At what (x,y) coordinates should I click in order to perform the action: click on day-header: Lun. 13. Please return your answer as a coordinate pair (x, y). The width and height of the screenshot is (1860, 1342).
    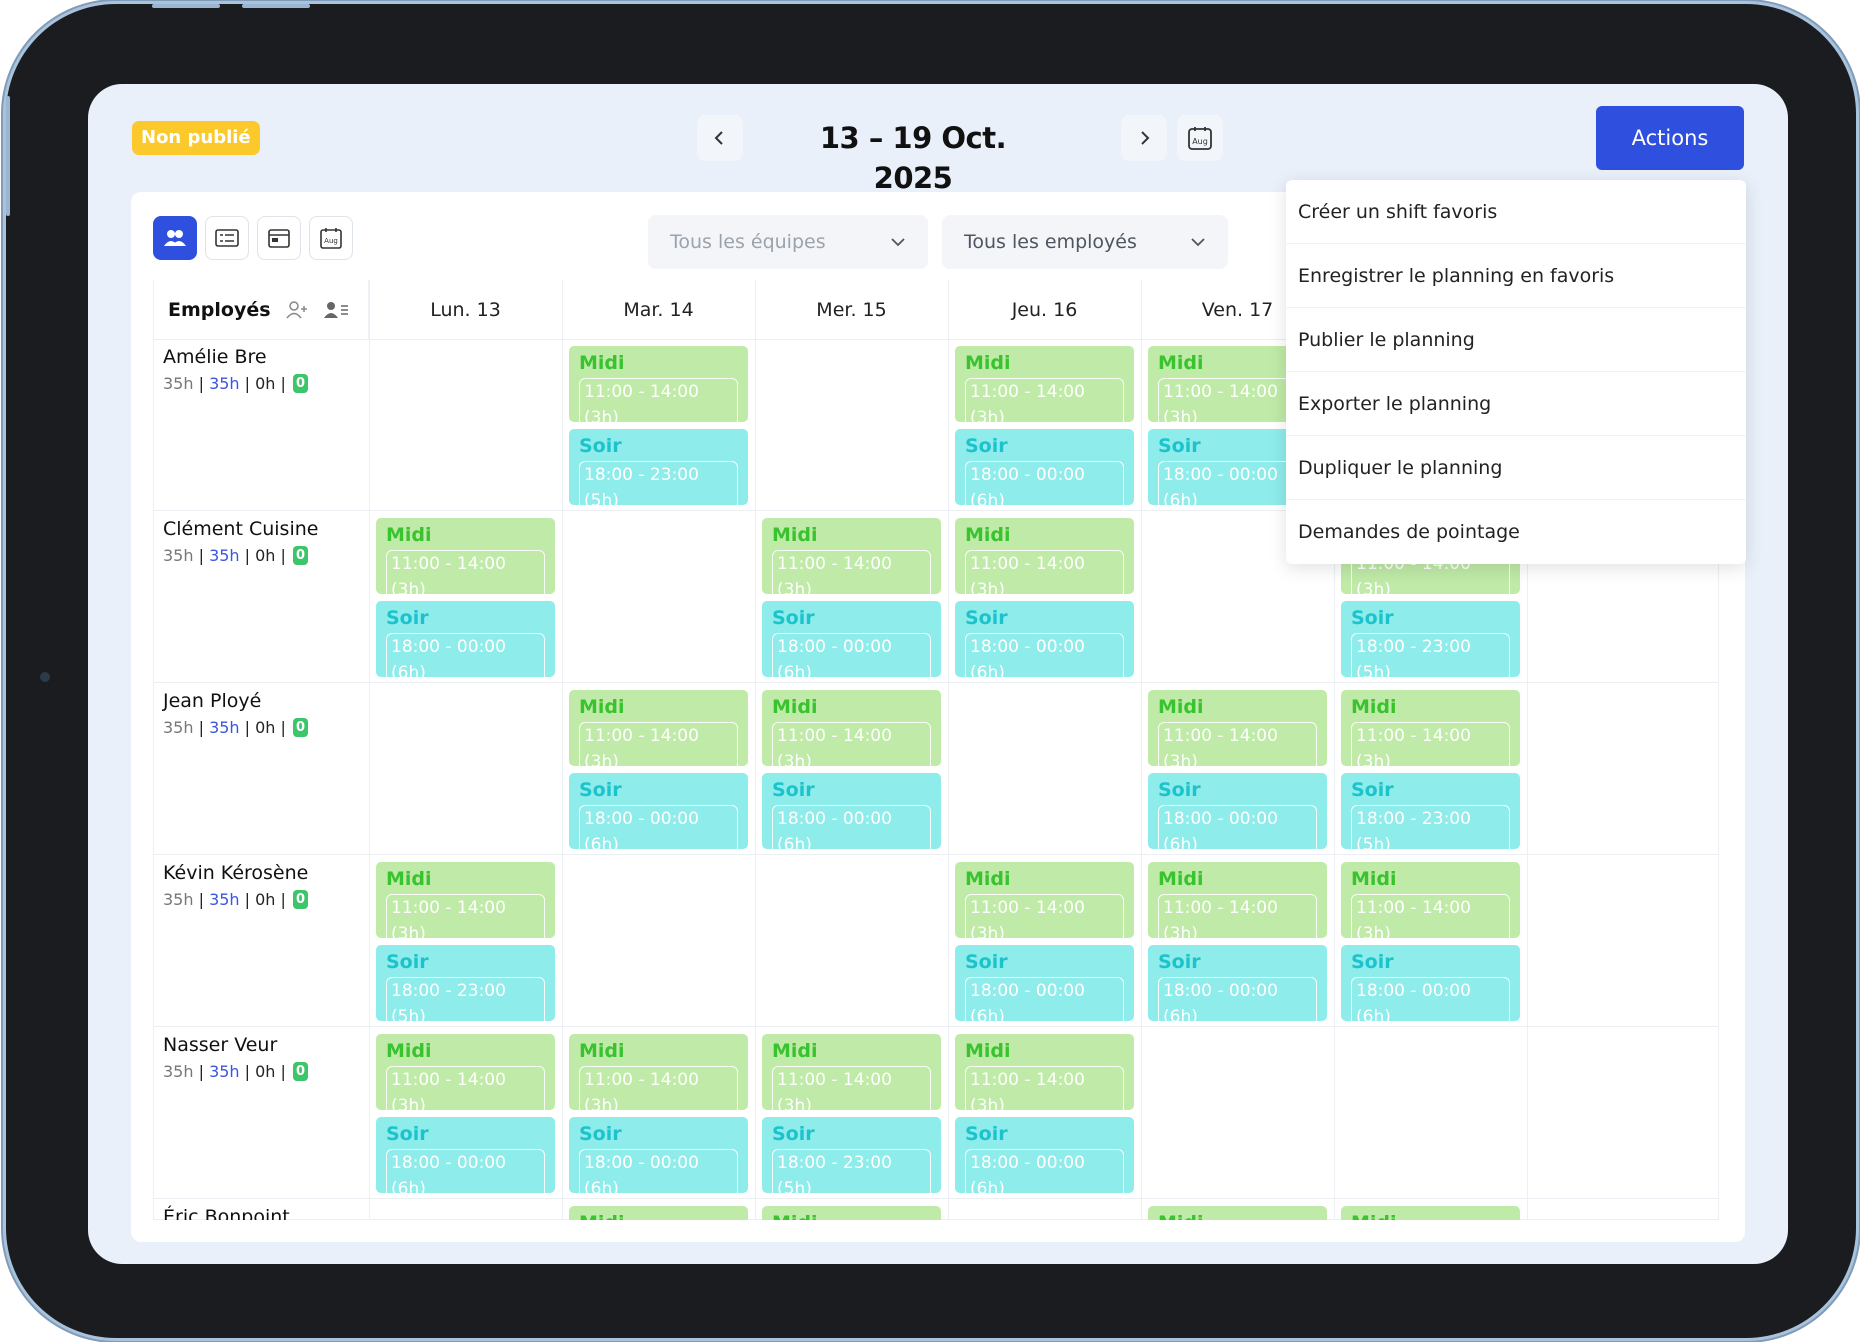
    Looking at the image, I should click on (465, 310).